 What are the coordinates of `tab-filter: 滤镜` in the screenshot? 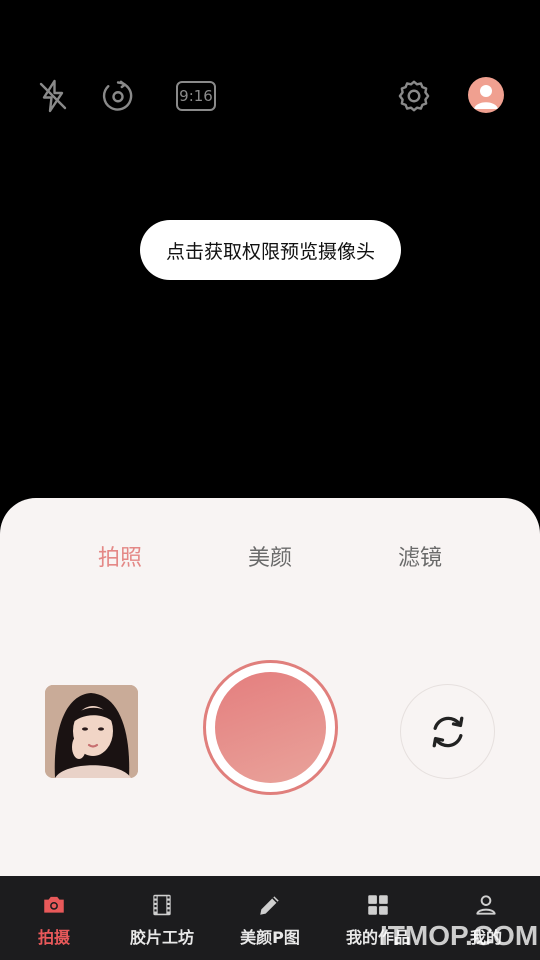 It's located at (420, 556).